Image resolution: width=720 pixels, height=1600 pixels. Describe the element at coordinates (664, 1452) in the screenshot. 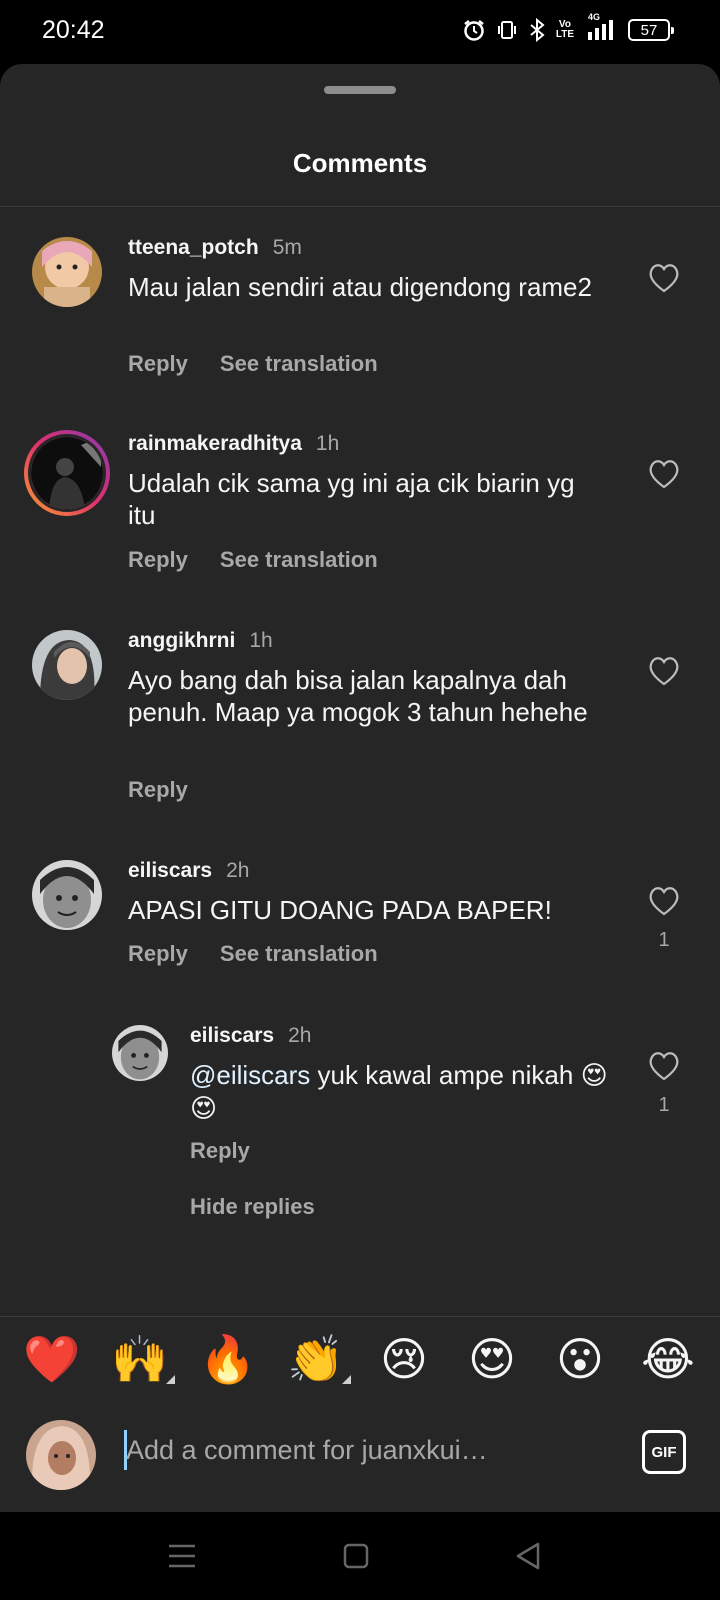

I see `gif-button: GIF` at that location.